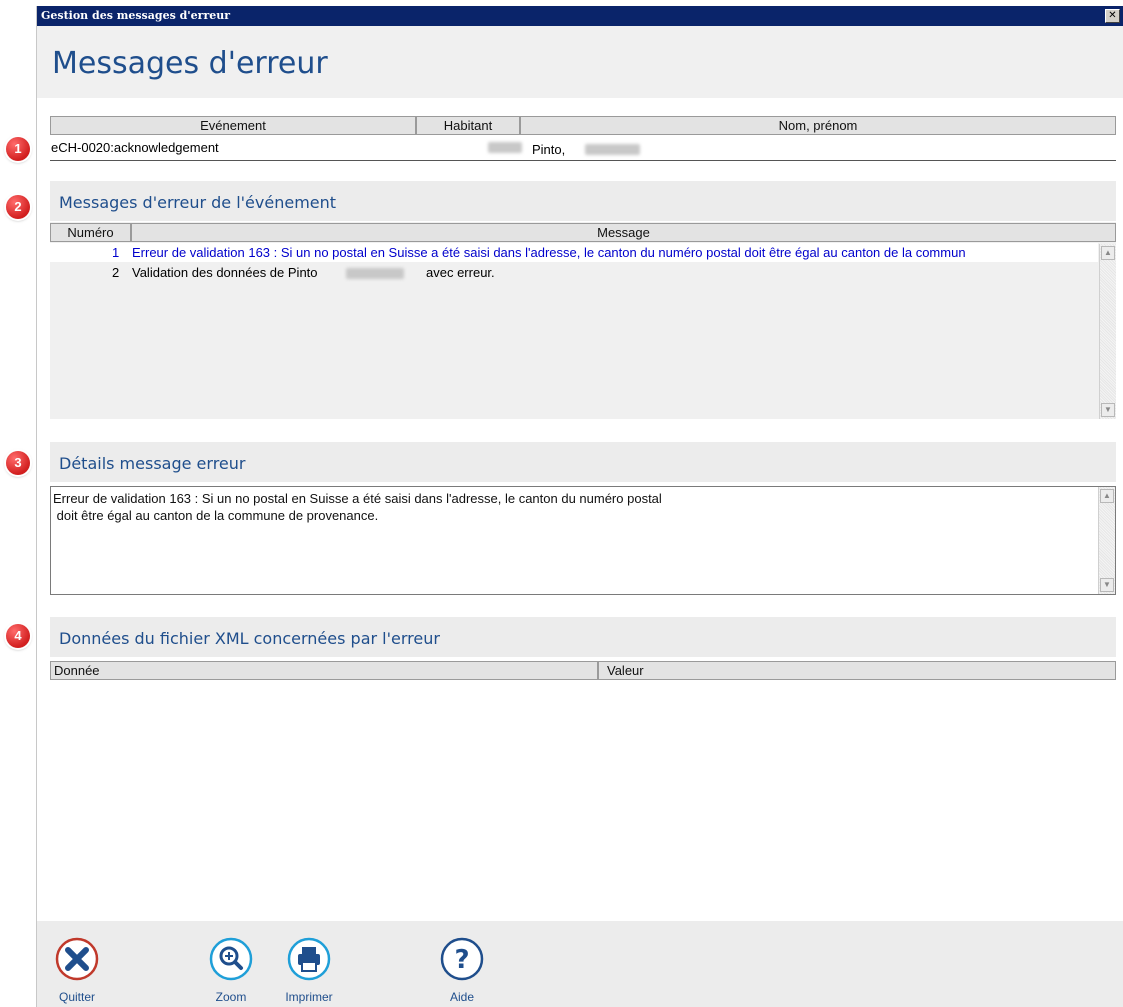  I want to click on message-number: 2, so click(116, 272).